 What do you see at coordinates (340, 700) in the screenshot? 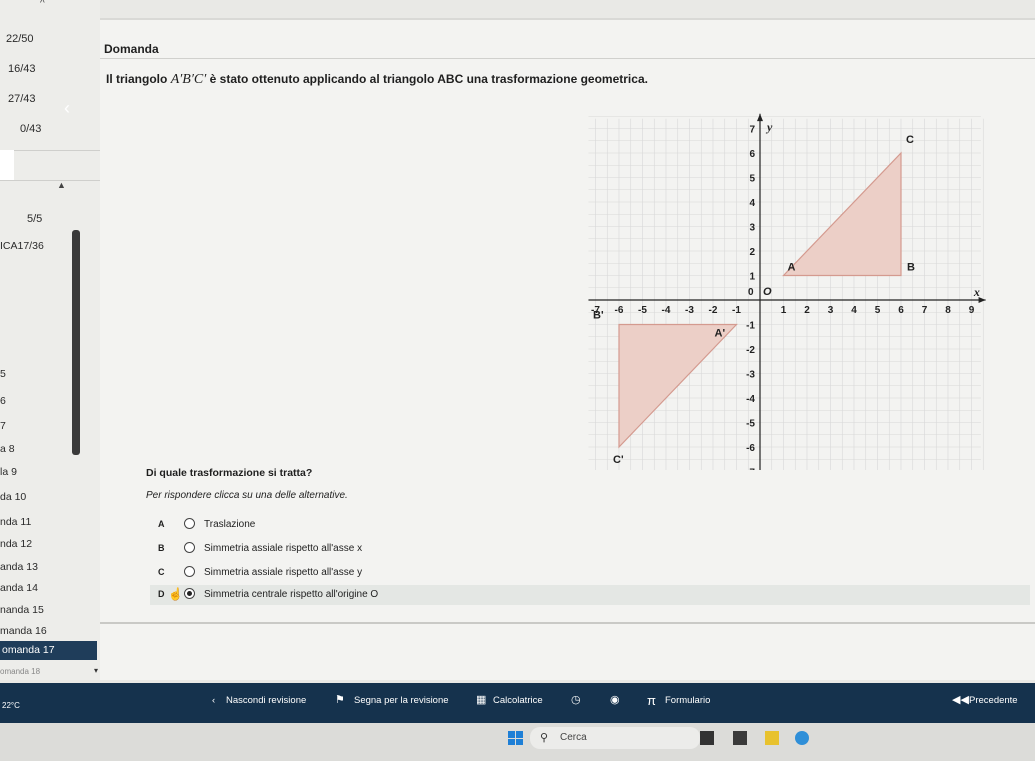
I see `flag-icon: ⚑` at bounding box center [340, 700].